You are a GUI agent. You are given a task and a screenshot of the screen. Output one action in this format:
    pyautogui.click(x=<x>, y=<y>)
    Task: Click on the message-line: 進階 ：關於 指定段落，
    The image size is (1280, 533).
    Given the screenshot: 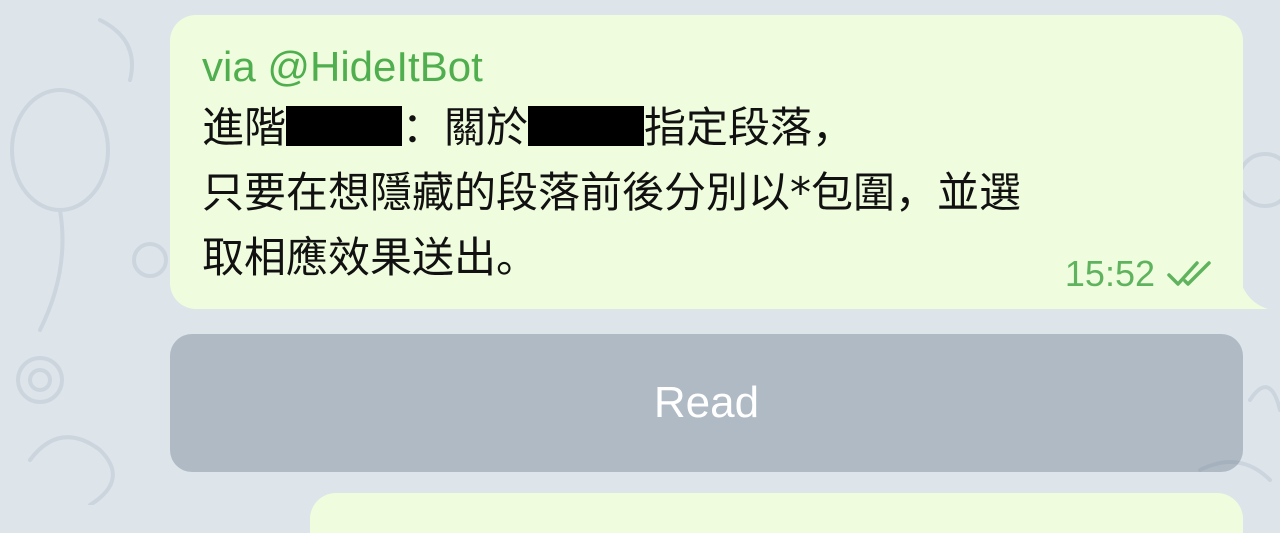 What is the action you would take?
    pyautogui.click(x=706, y=127)
    